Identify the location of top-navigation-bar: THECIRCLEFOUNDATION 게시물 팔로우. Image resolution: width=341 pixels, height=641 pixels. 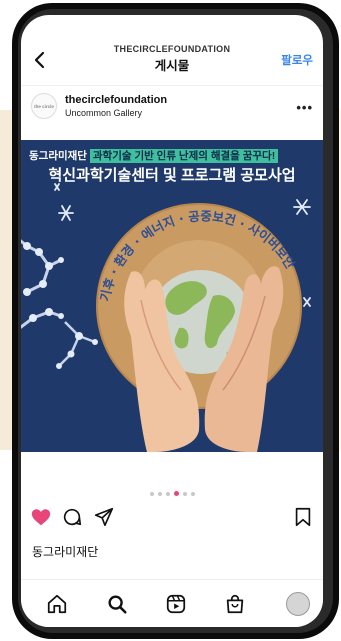
(172, 50).